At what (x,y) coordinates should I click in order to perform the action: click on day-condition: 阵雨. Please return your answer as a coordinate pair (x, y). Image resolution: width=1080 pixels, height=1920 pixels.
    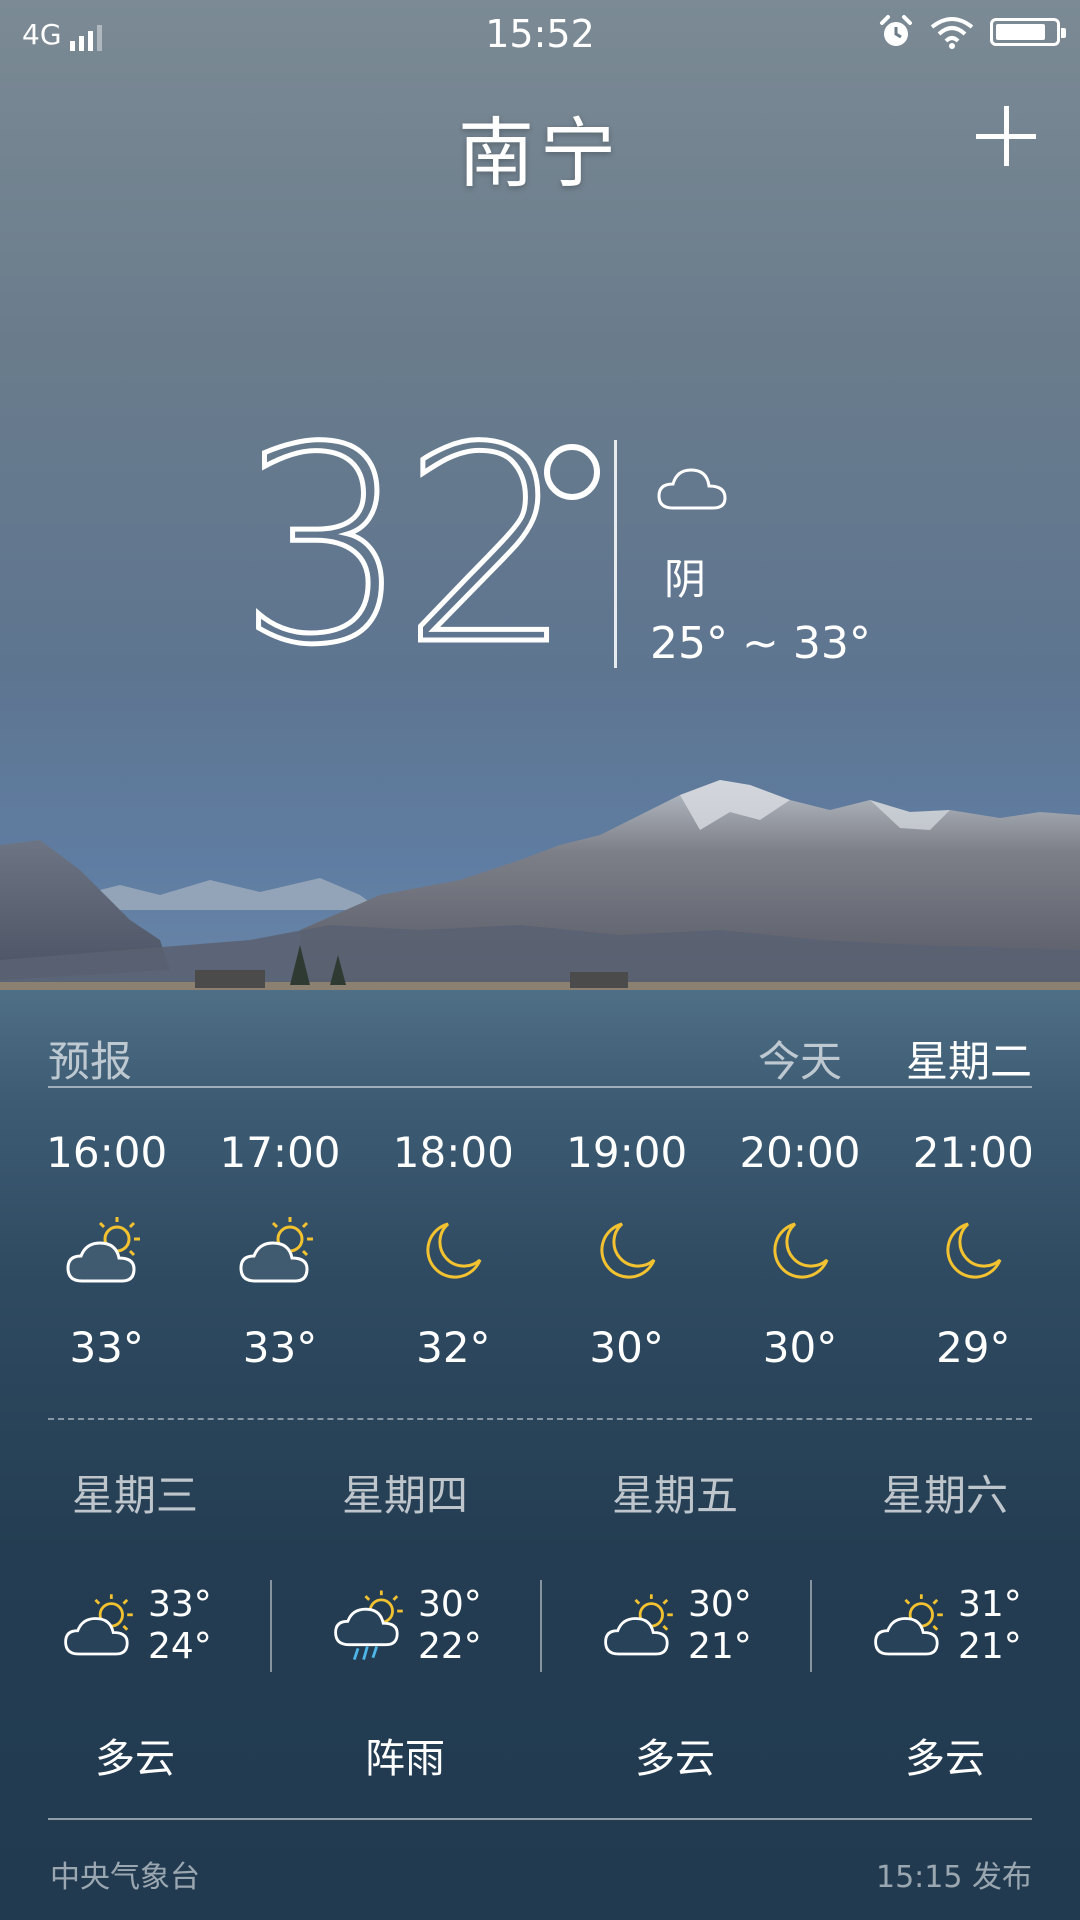
    Looking at the image, I should click on (405, 1759).